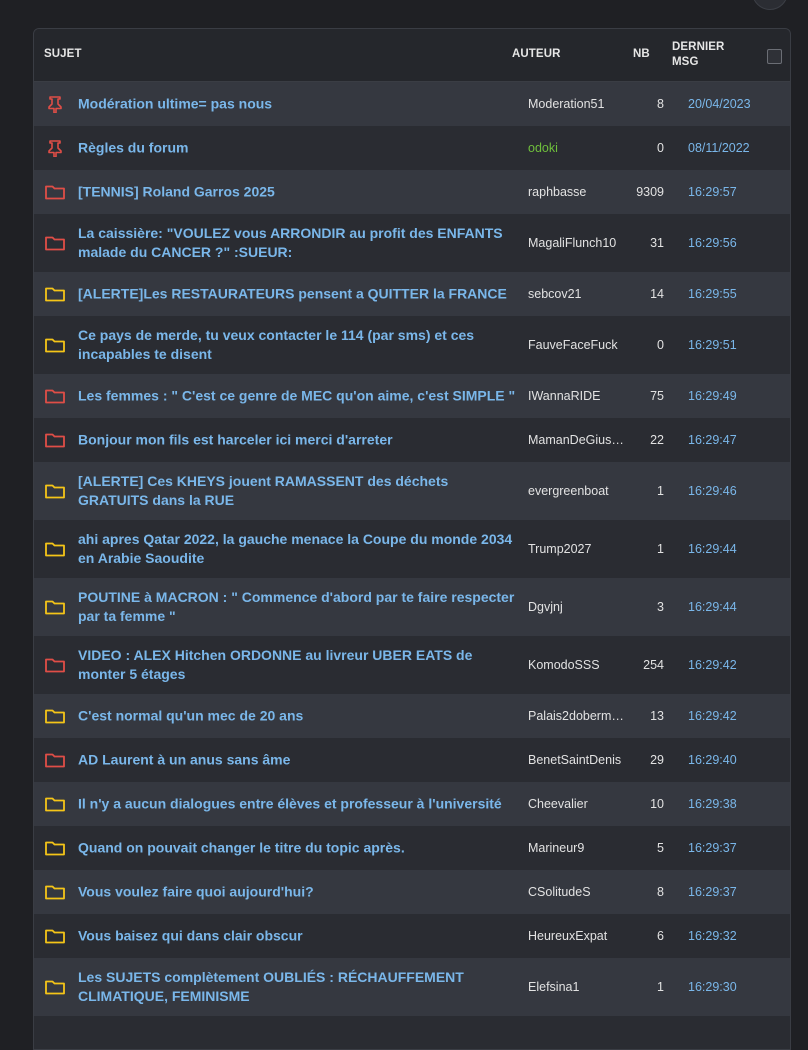  Describe the element at coordinates (298, 192) in the screenshot. I see `topic-title-link: [TENNIS] Roland Garros 2025` at that location.